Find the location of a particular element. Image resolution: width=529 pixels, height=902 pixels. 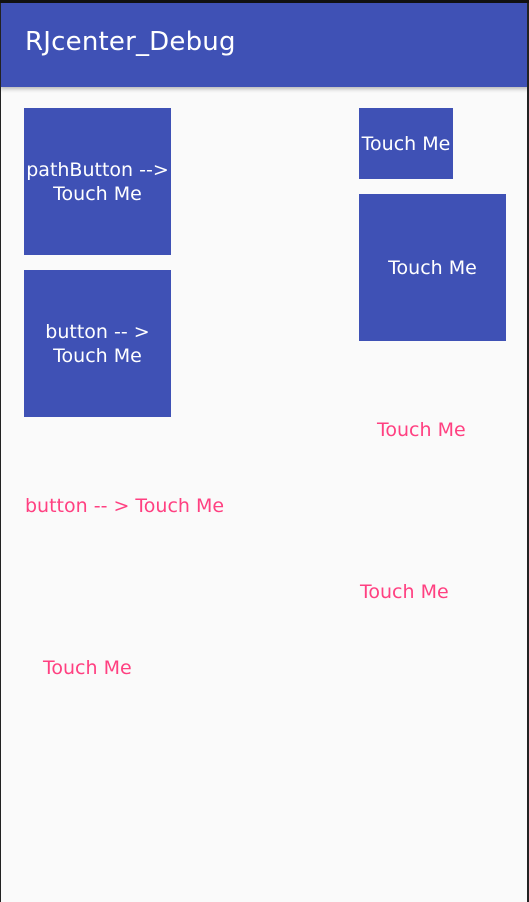

touch-me-text-button-1: Touch Me is located at coordinates (421, 430).